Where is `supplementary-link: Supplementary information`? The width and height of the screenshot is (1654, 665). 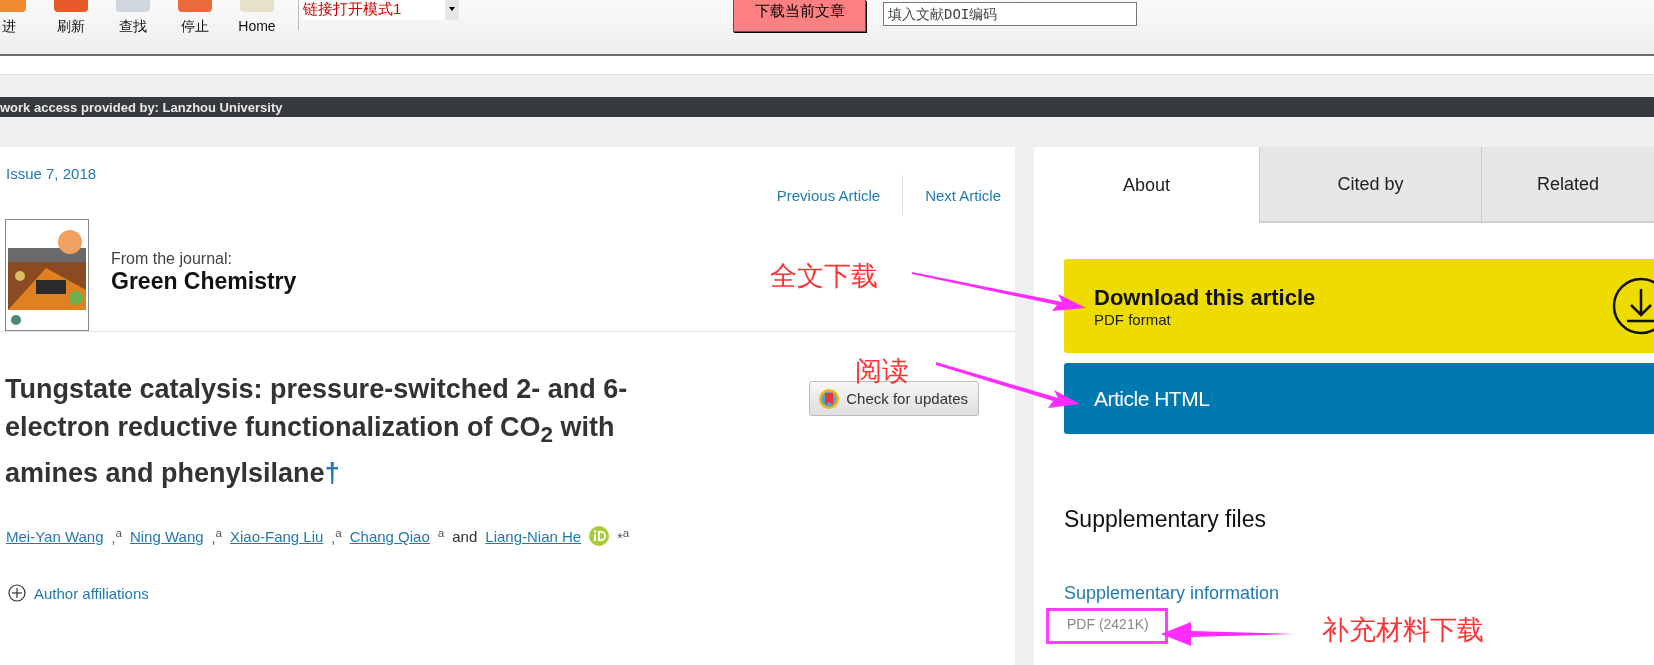
supplementary-link: Supplementary information is located at coordinates (1359, 593).